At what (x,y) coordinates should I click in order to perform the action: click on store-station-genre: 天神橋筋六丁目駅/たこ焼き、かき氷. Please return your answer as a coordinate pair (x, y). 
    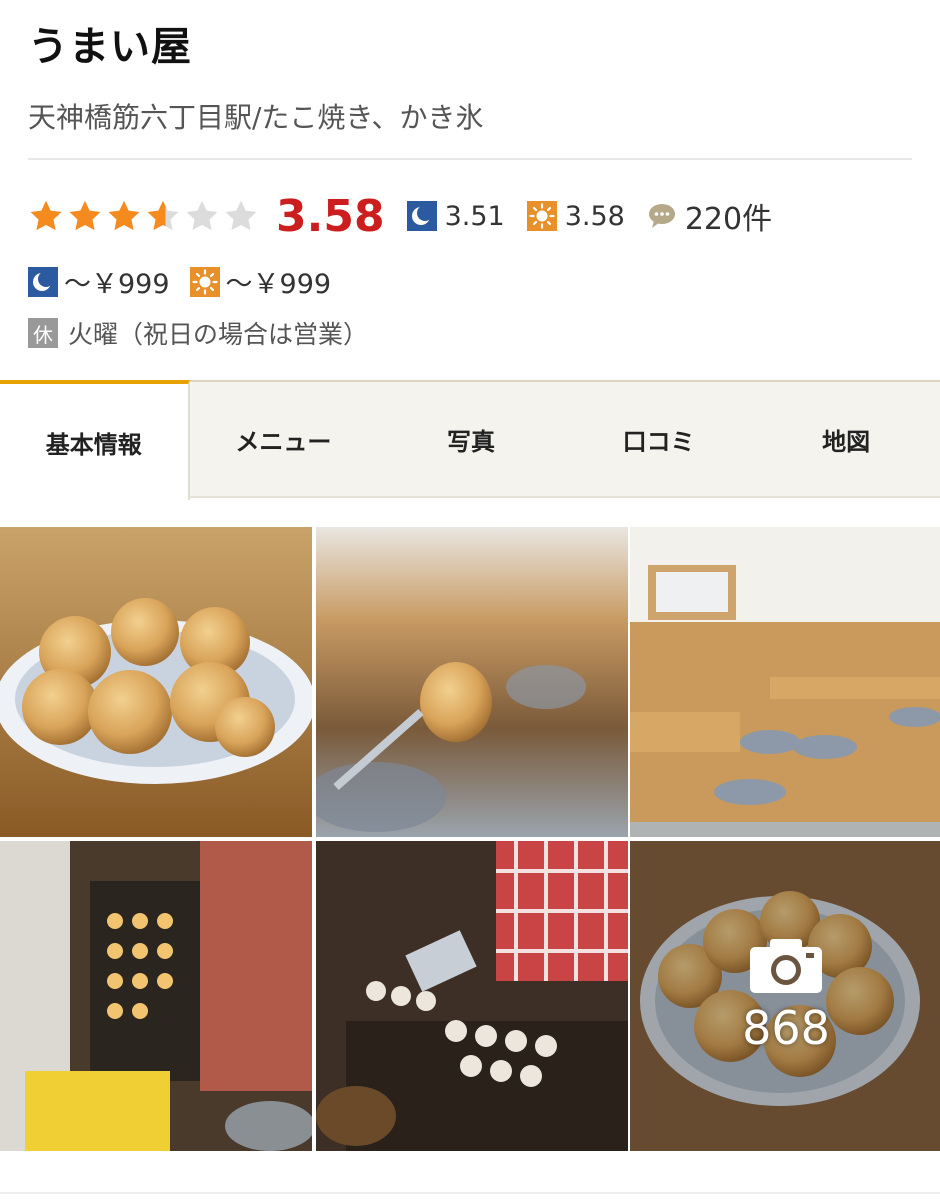
    Looking at the image, I should click on (256, 117).